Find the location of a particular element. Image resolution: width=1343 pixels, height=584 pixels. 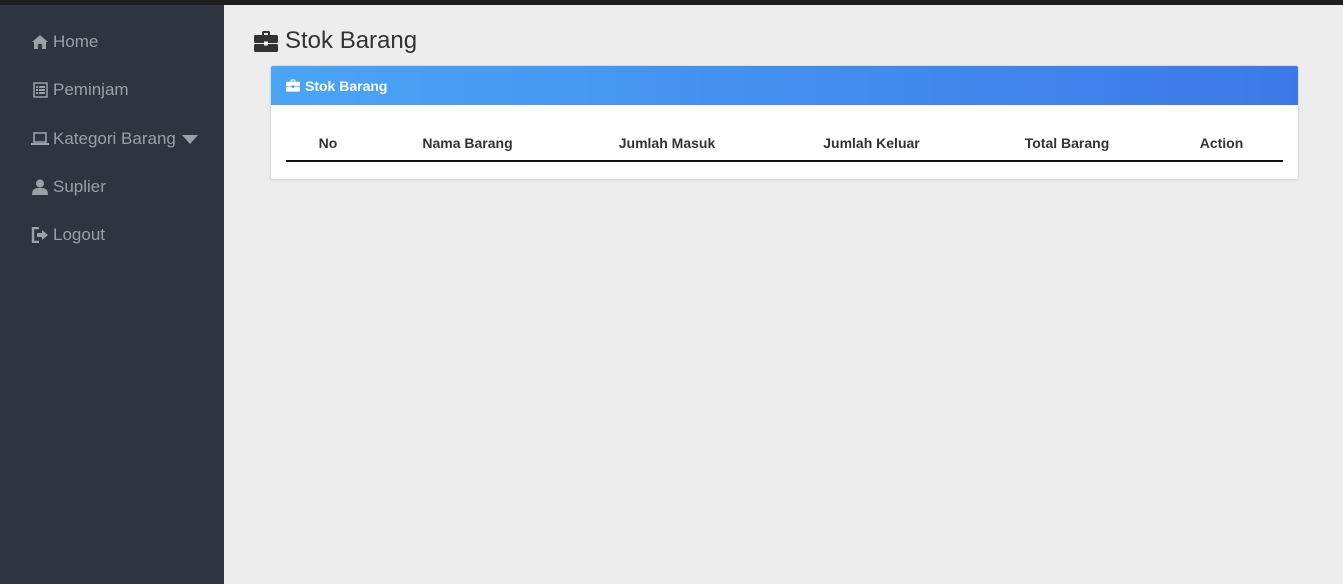

sidebar-item-peminjam: Peminjam is located at coordinates (80, 90).